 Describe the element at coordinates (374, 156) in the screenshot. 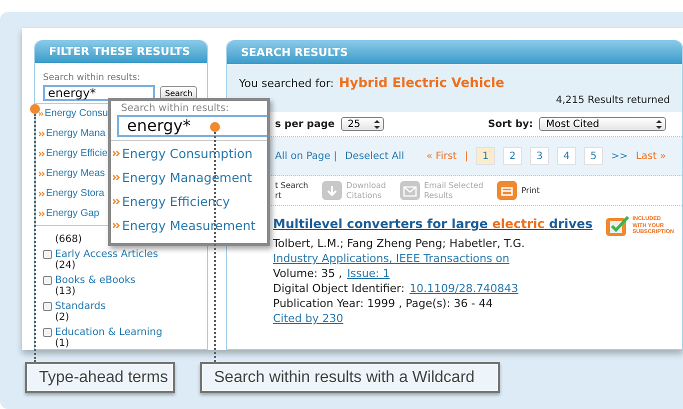

I see `deselect-all-link: Deselect All` at that location.